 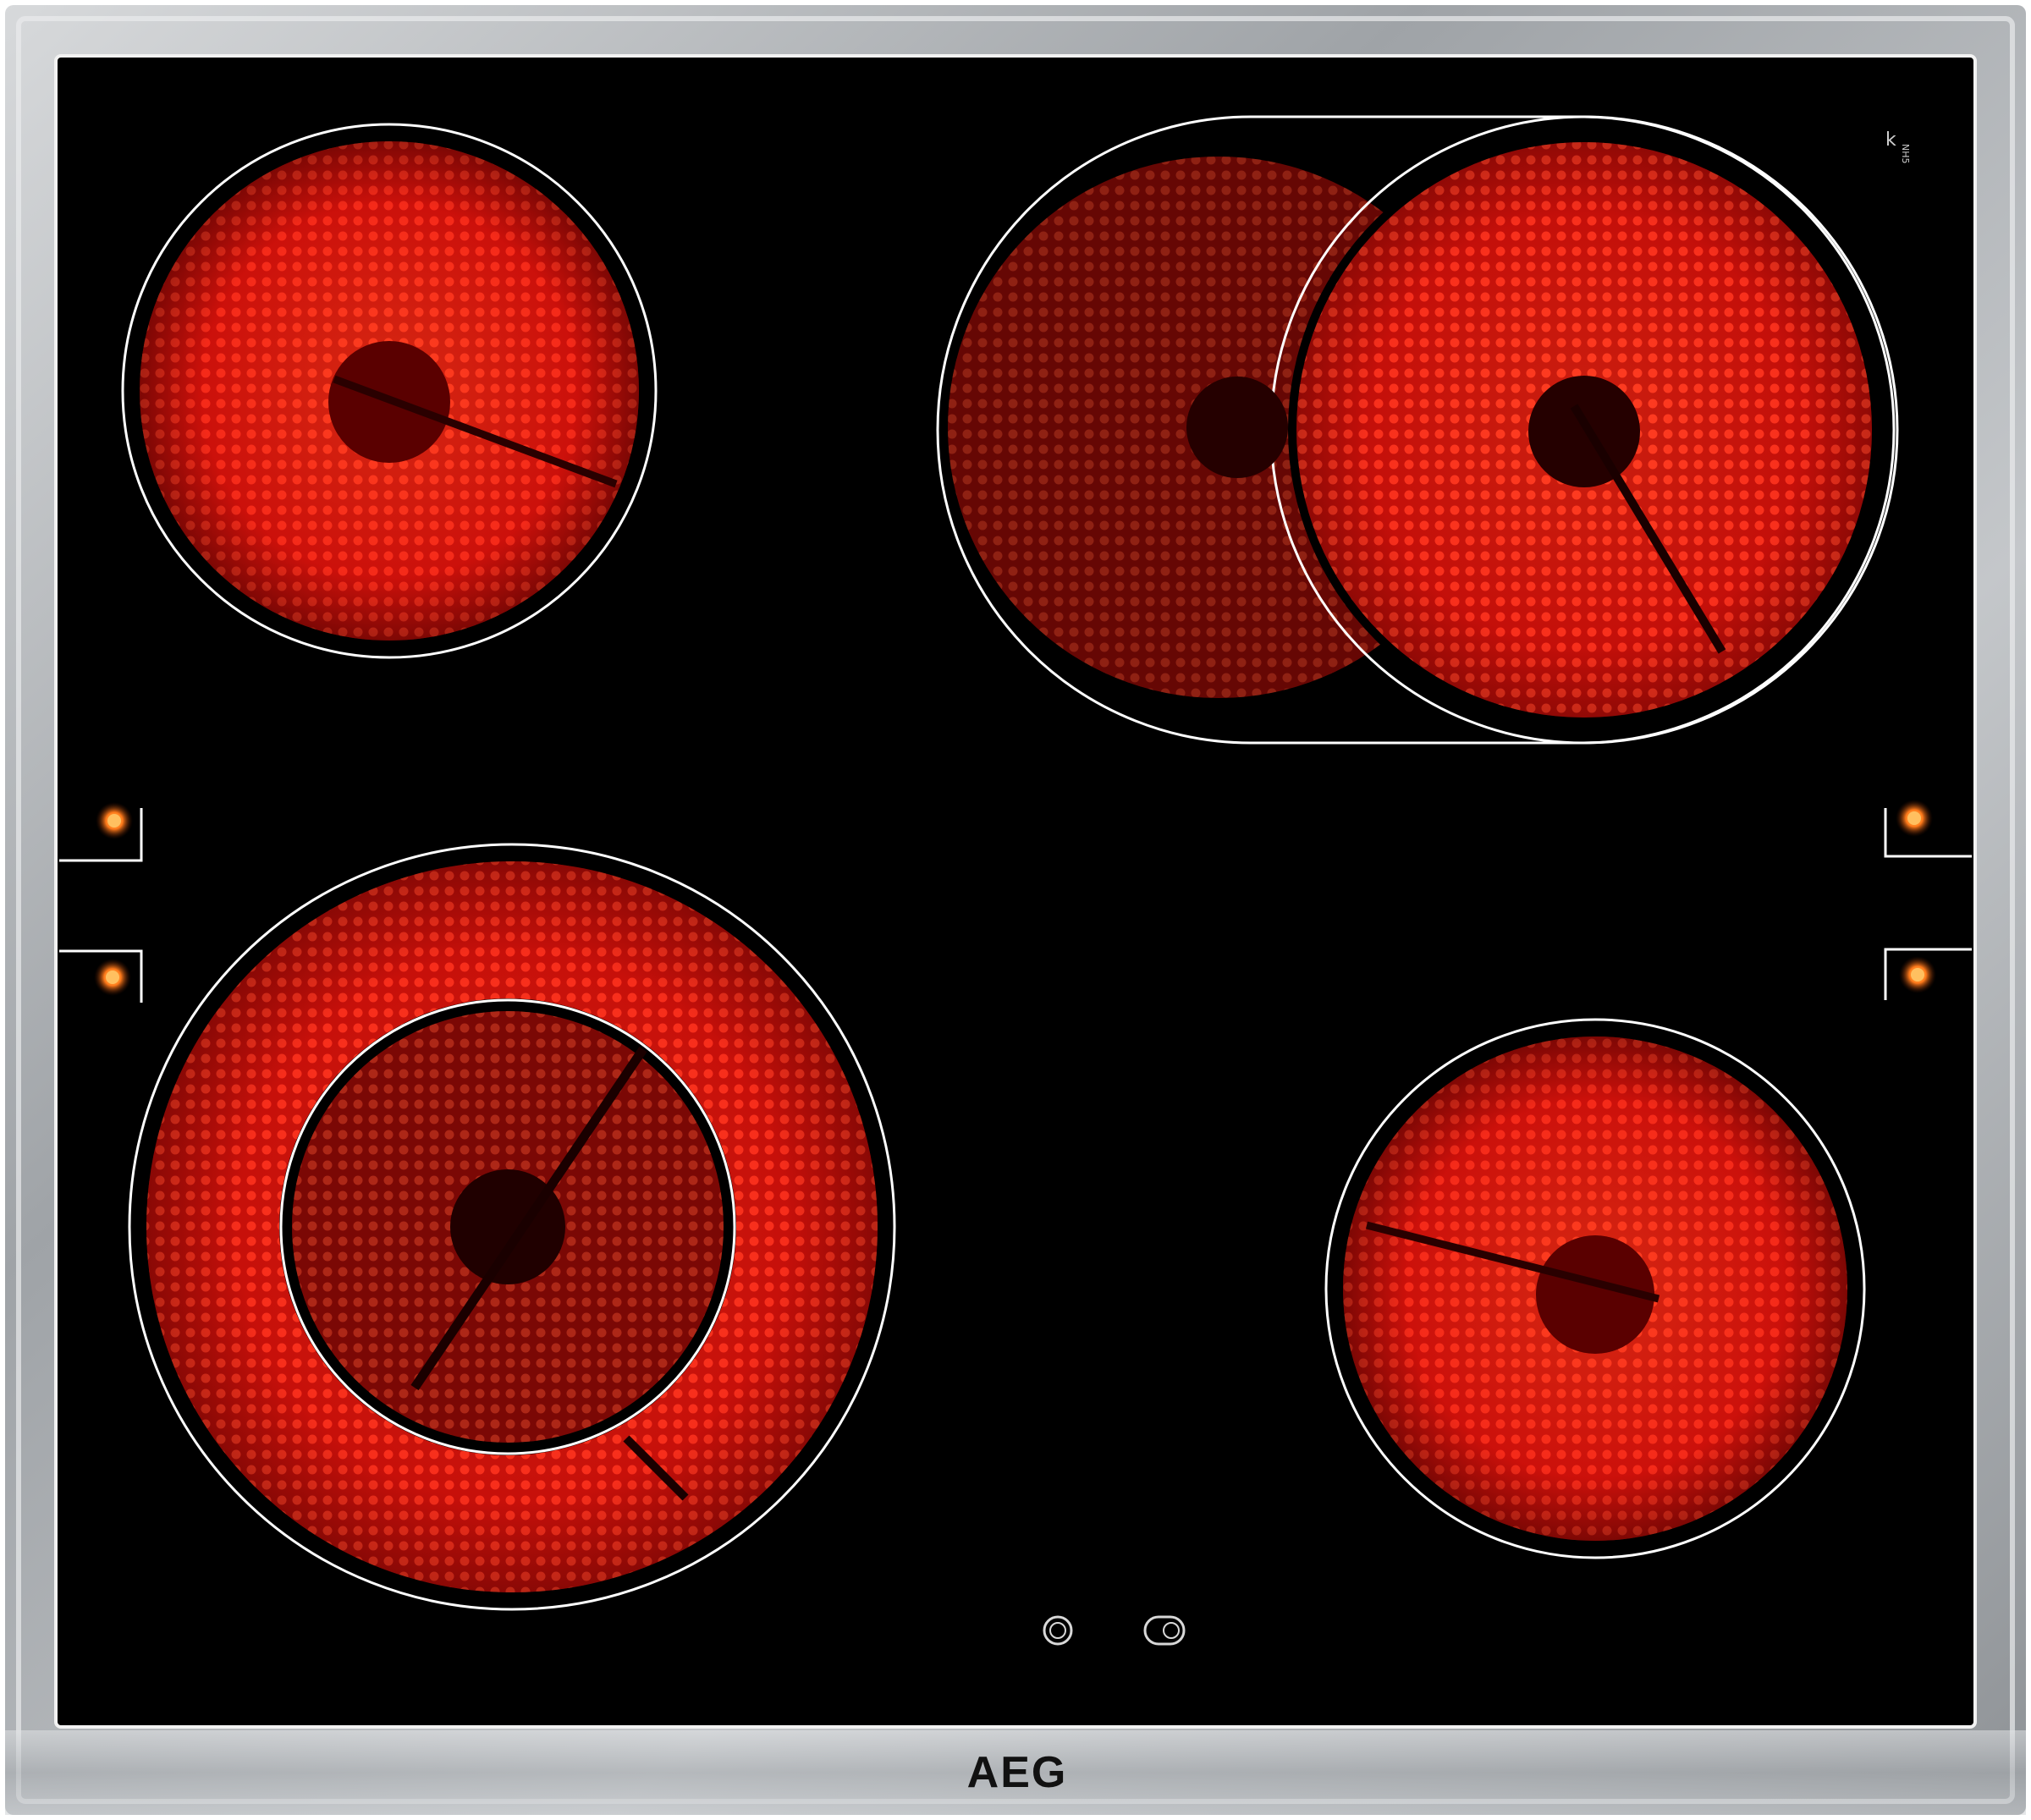 I want to click on corner-code-text: NH5, so click(x=1905, y=154).